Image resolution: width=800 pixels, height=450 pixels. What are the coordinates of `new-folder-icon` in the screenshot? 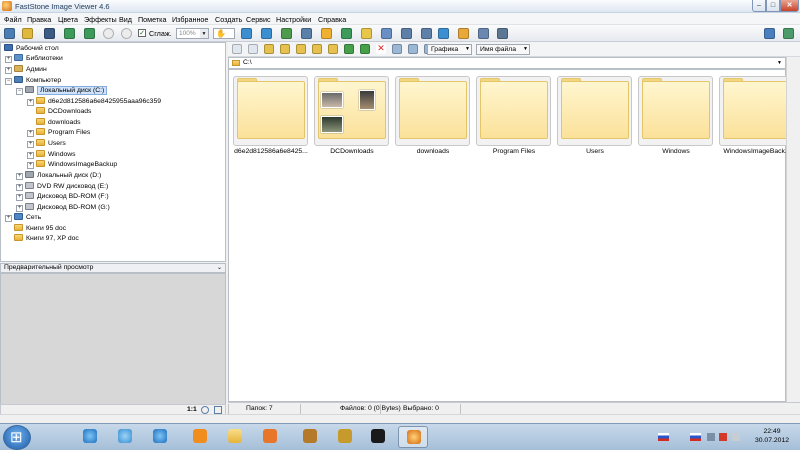 It's located at (285, 49).